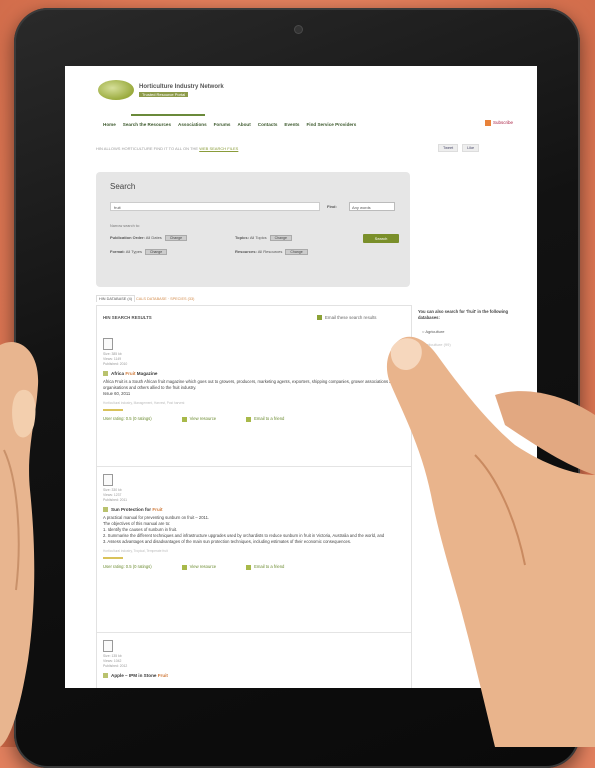  What do you see at coordinates (263, 238) in the screenshot?
I see `filter-topics: Topics: All Topics Change` at bounding box center [263, 238].